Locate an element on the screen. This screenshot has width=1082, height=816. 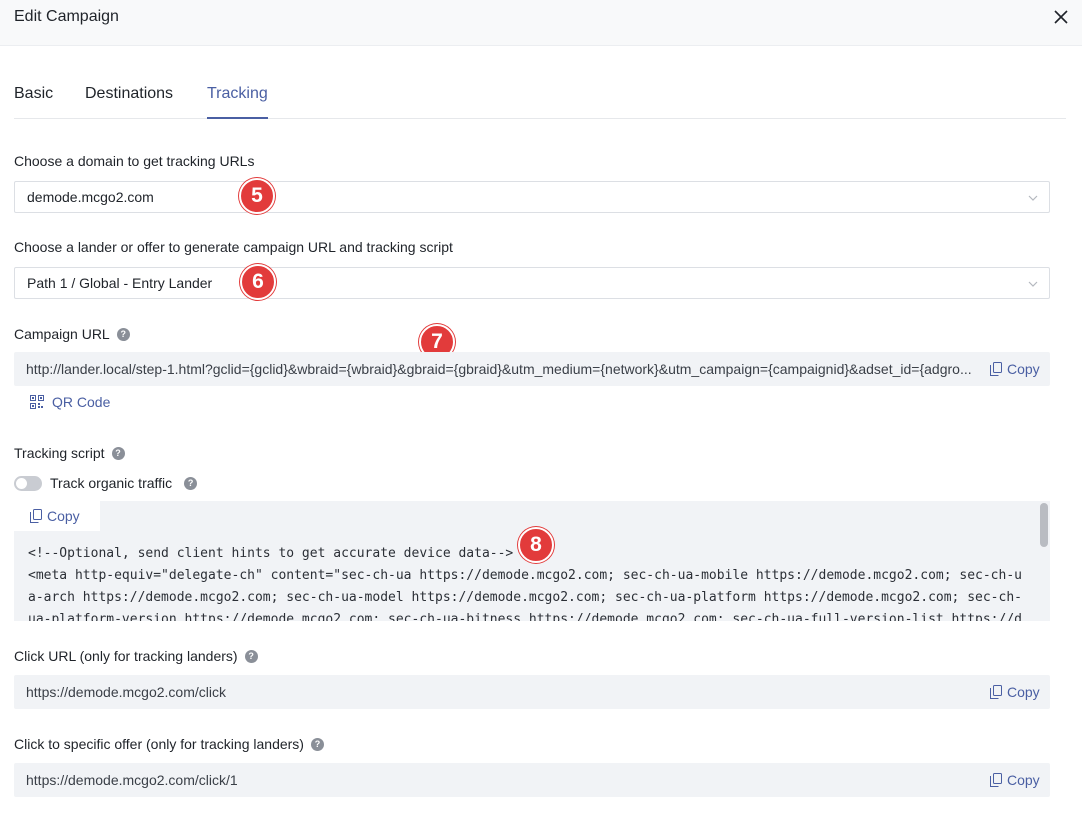
campaign-url-label-text: Campaign URL is located at coordinates (62, 334).